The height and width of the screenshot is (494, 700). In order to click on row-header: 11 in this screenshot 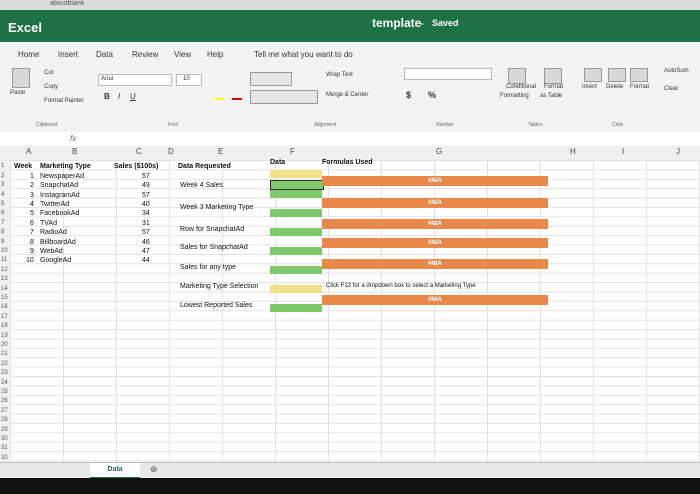, I will do `click(4, 260)`.